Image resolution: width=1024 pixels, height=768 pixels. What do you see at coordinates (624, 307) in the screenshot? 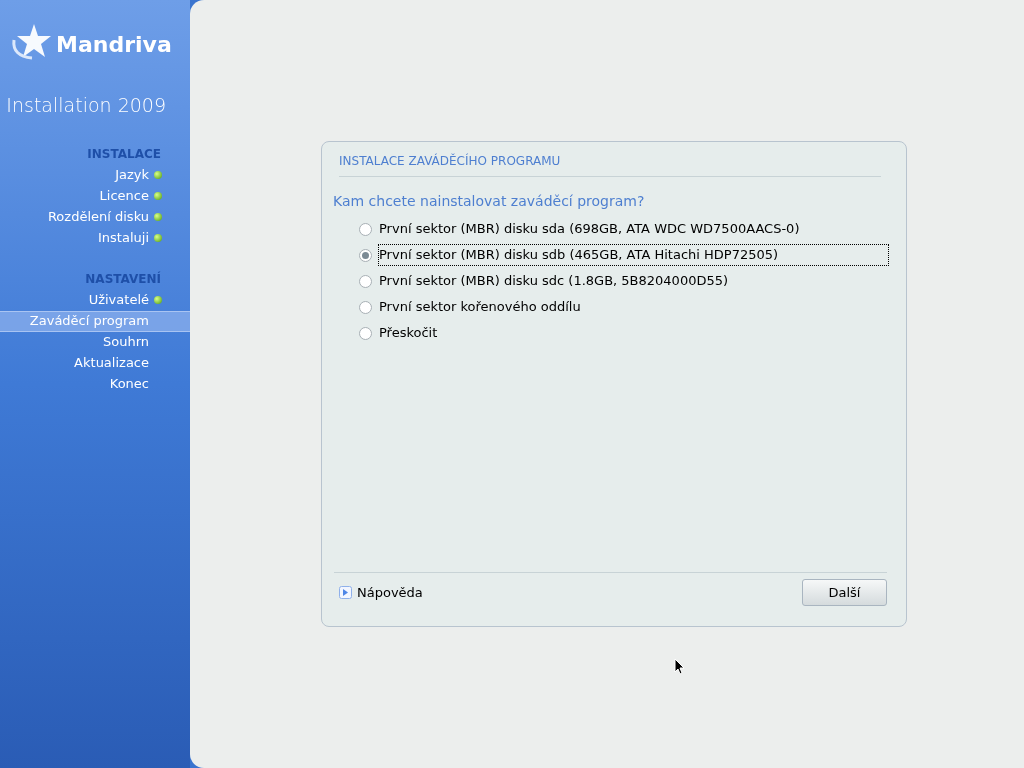
I see `radio-option: První sektor kořenového oddílu` at bounding box center [624, 307].